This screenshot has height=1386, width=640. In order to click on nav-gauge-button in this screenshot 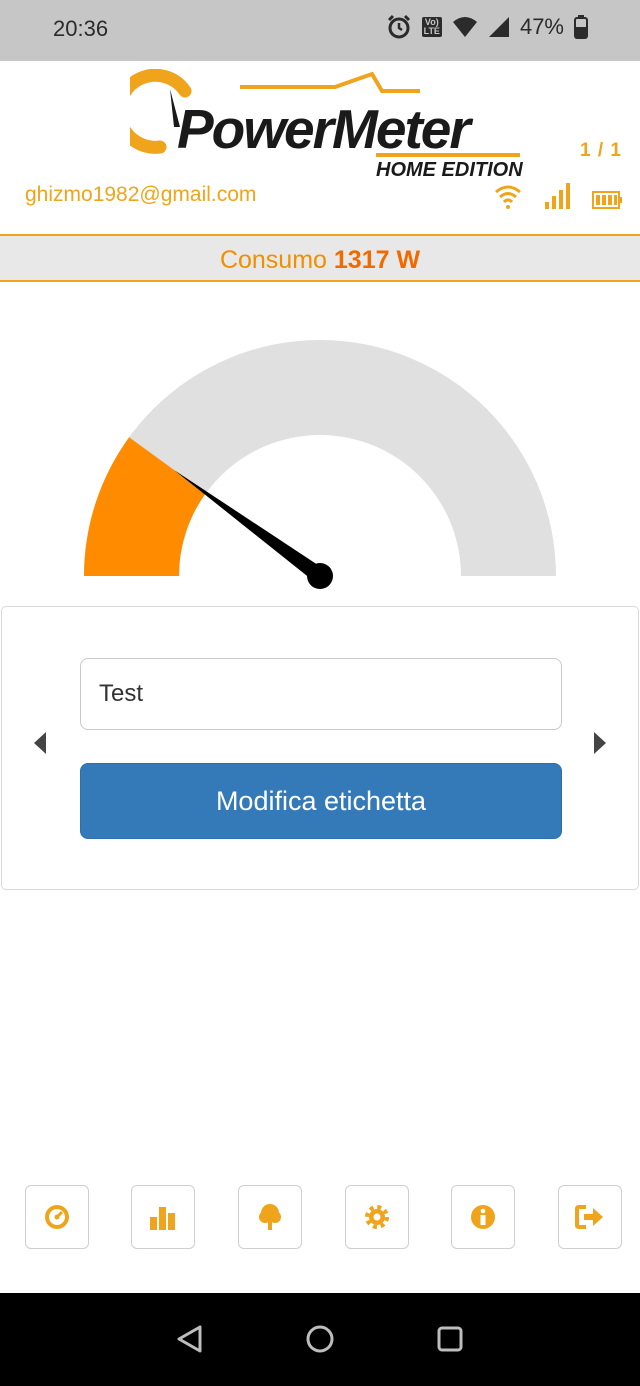, I will do `click(57, 1217)`.